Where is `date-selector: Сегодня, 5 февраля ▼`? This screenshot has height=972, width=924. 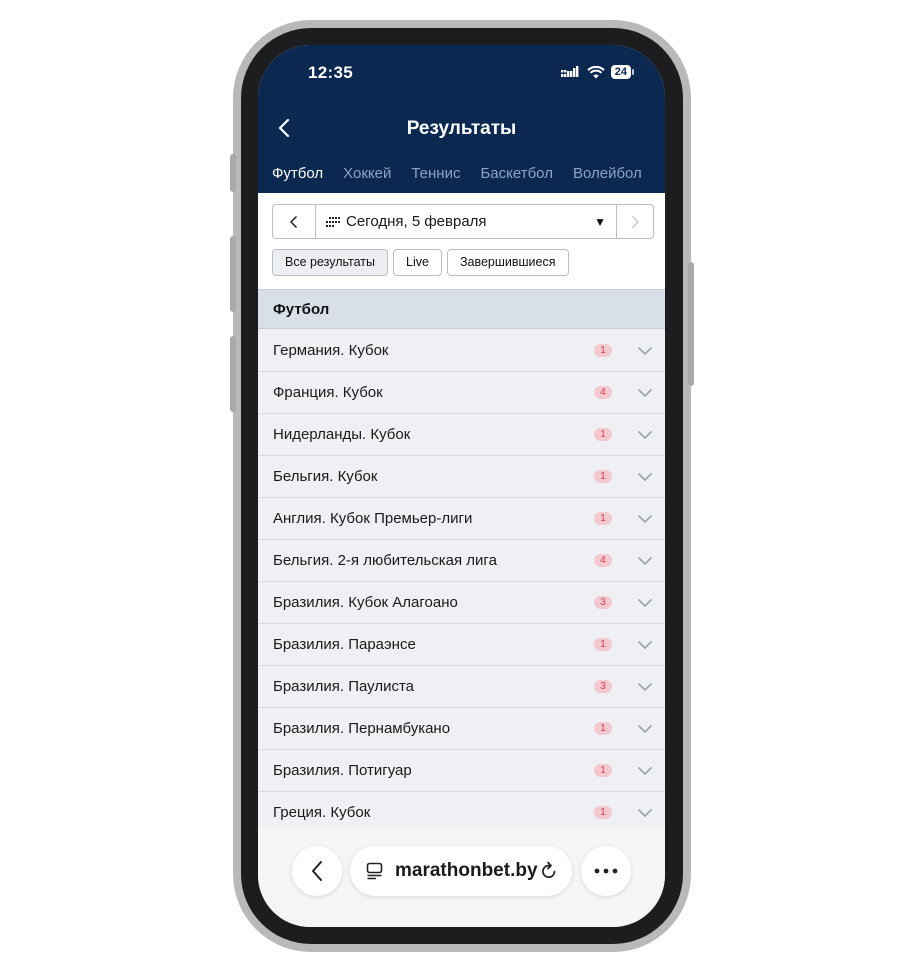
date-selector: Сегодня, 5 февраля ▼ is located at coordinates (463, 221).